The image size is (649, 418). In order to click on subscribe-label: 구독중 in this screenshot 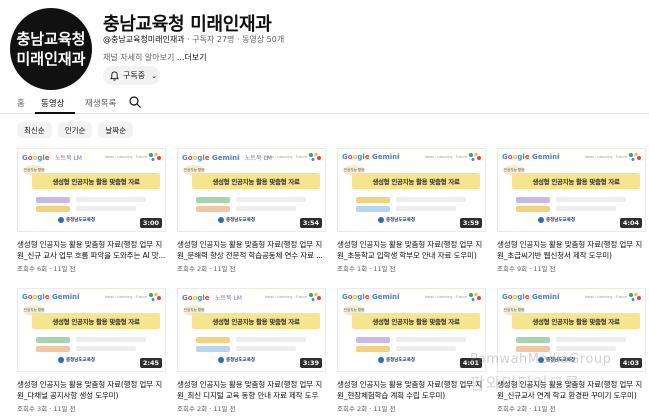, I will do `click(134, 75)`.